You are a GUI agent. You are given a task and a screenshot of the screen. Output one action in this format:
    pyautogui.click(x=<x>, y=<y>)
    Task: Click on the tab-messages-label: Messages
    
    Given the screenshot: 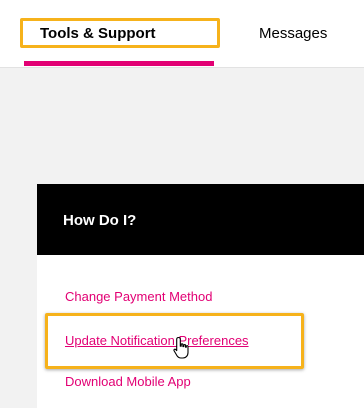 What is the action you would take?
    pyautogui.click(x=293, y=33)
    